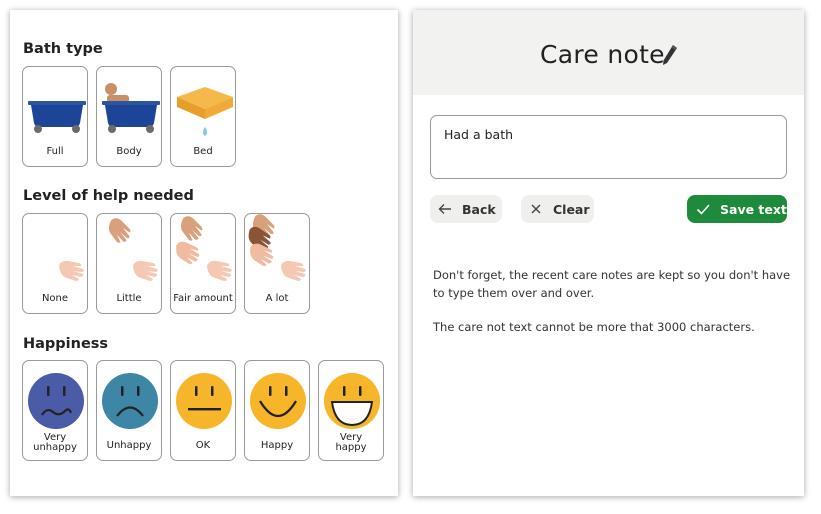 The image size is (821, 514). What do you see at coordinates (108, 196) in the screenshot?
I see `help-level-title: Level of help needed` at bounding box center [108, 196].